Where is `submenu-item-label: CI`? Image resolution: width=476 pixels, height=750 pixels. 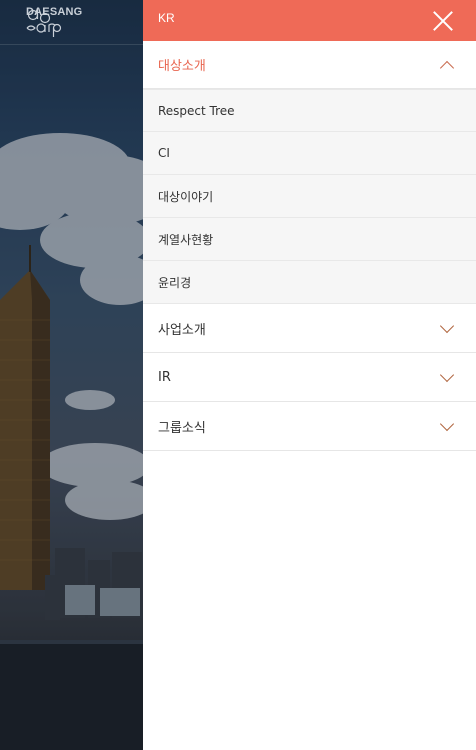
submenu-item-label: CI is located at coordinates (164, 153).